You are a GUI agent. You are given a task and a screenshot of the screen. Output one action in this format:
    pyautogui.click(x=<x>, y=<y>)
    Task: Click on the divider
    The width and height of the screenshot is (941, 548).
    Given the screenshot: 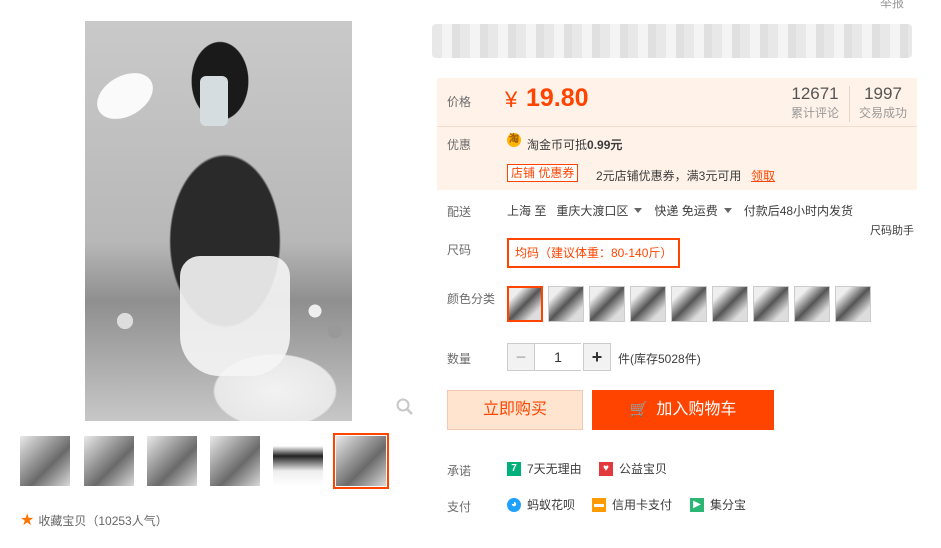 What is the action you would take?
    pyautogui.click(x=677, y=126)
    